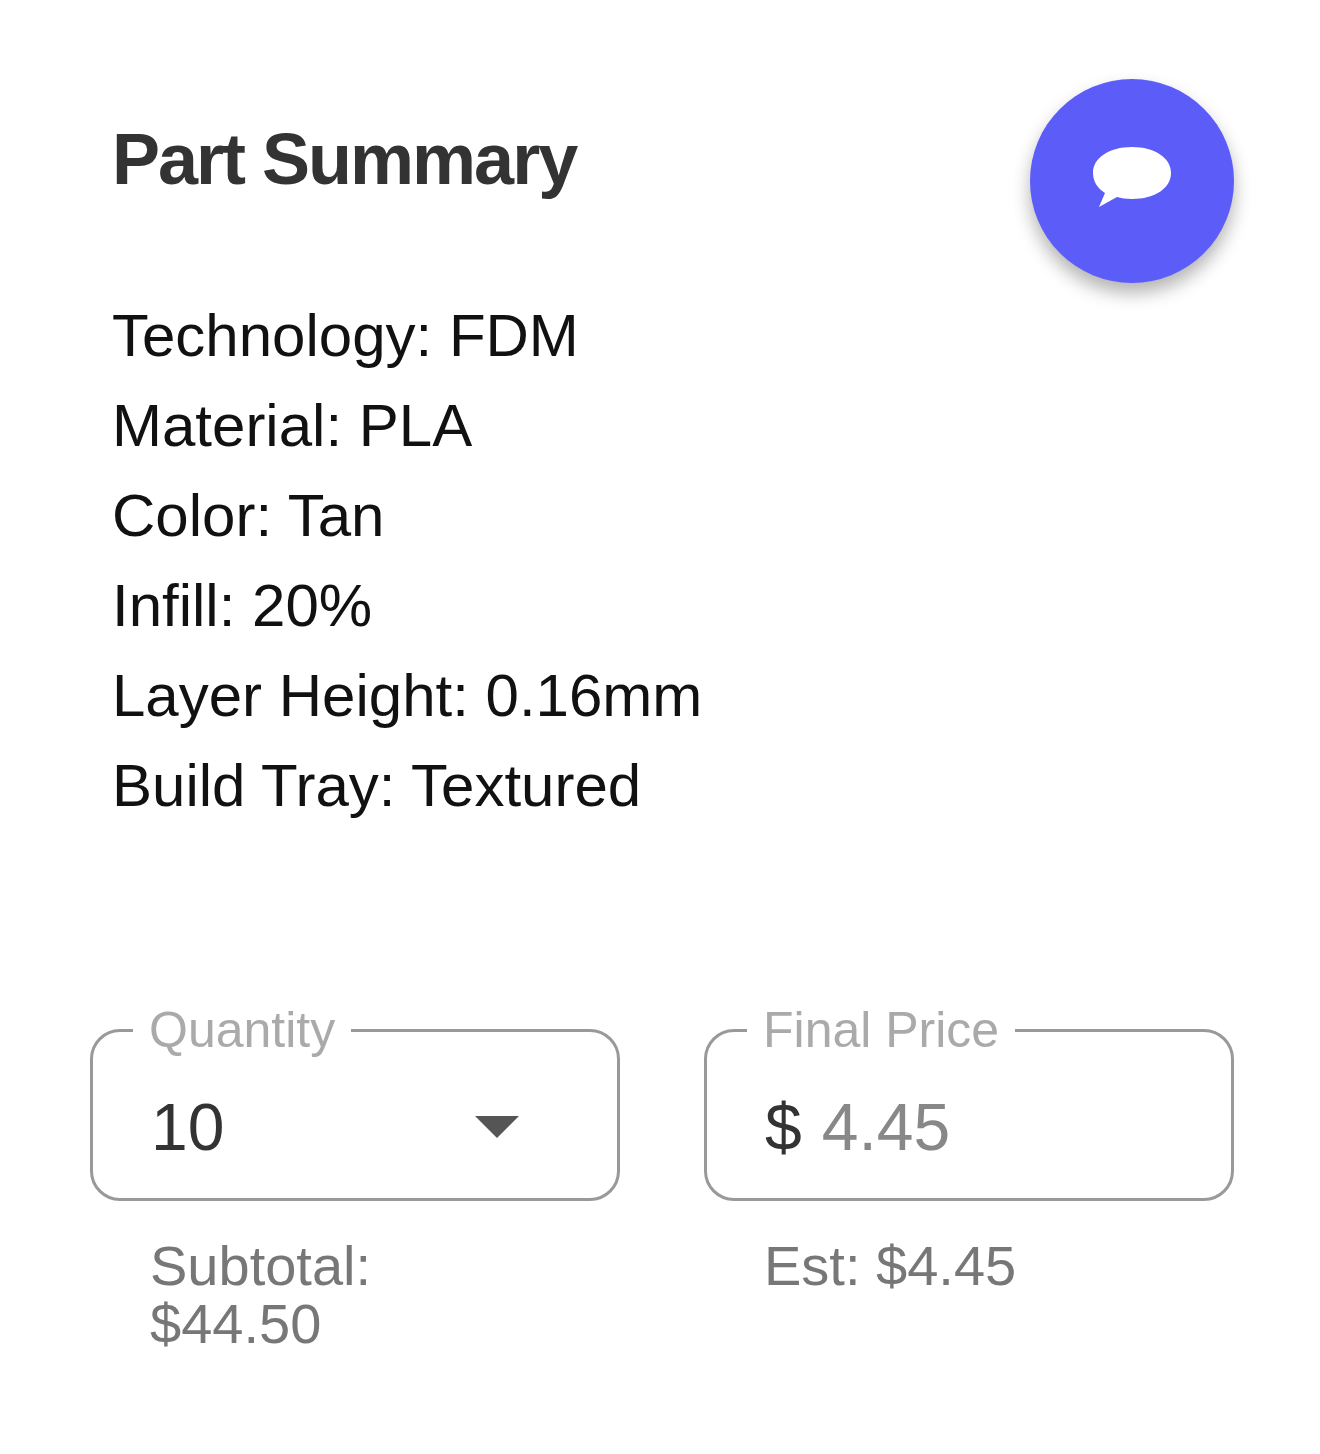 Image resolution: width=1320 pixels, height=1454 pixels. I want to click on caret-icon, so click(497, 1126).